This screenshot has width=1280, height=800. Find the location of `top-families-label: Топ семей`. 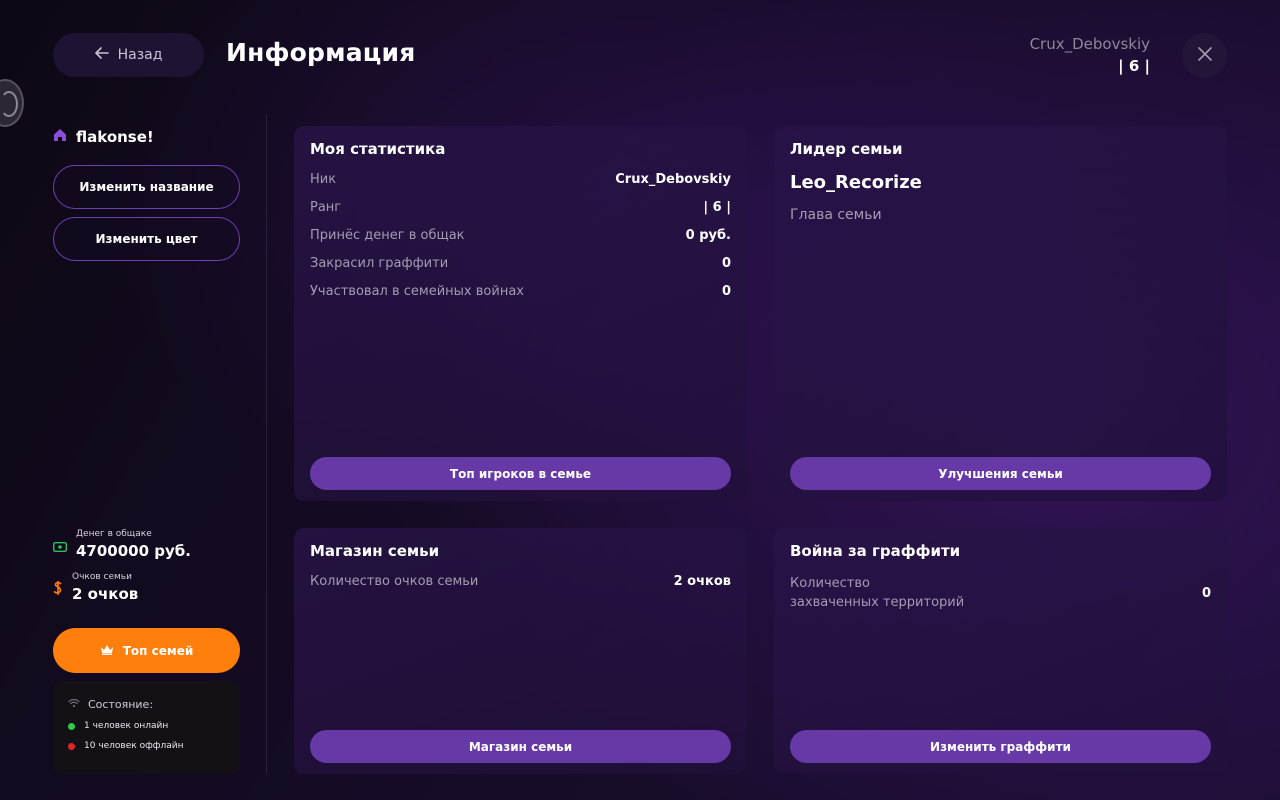

top-families-label: Топ семей is located at coordinates (158, 650).